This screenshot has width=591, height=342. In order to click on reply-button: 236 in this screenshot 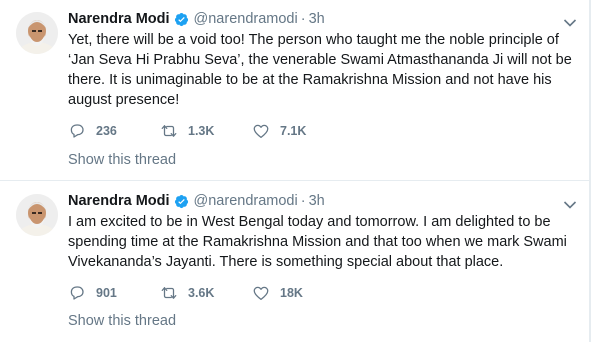, I will do `click(114, 131)`.